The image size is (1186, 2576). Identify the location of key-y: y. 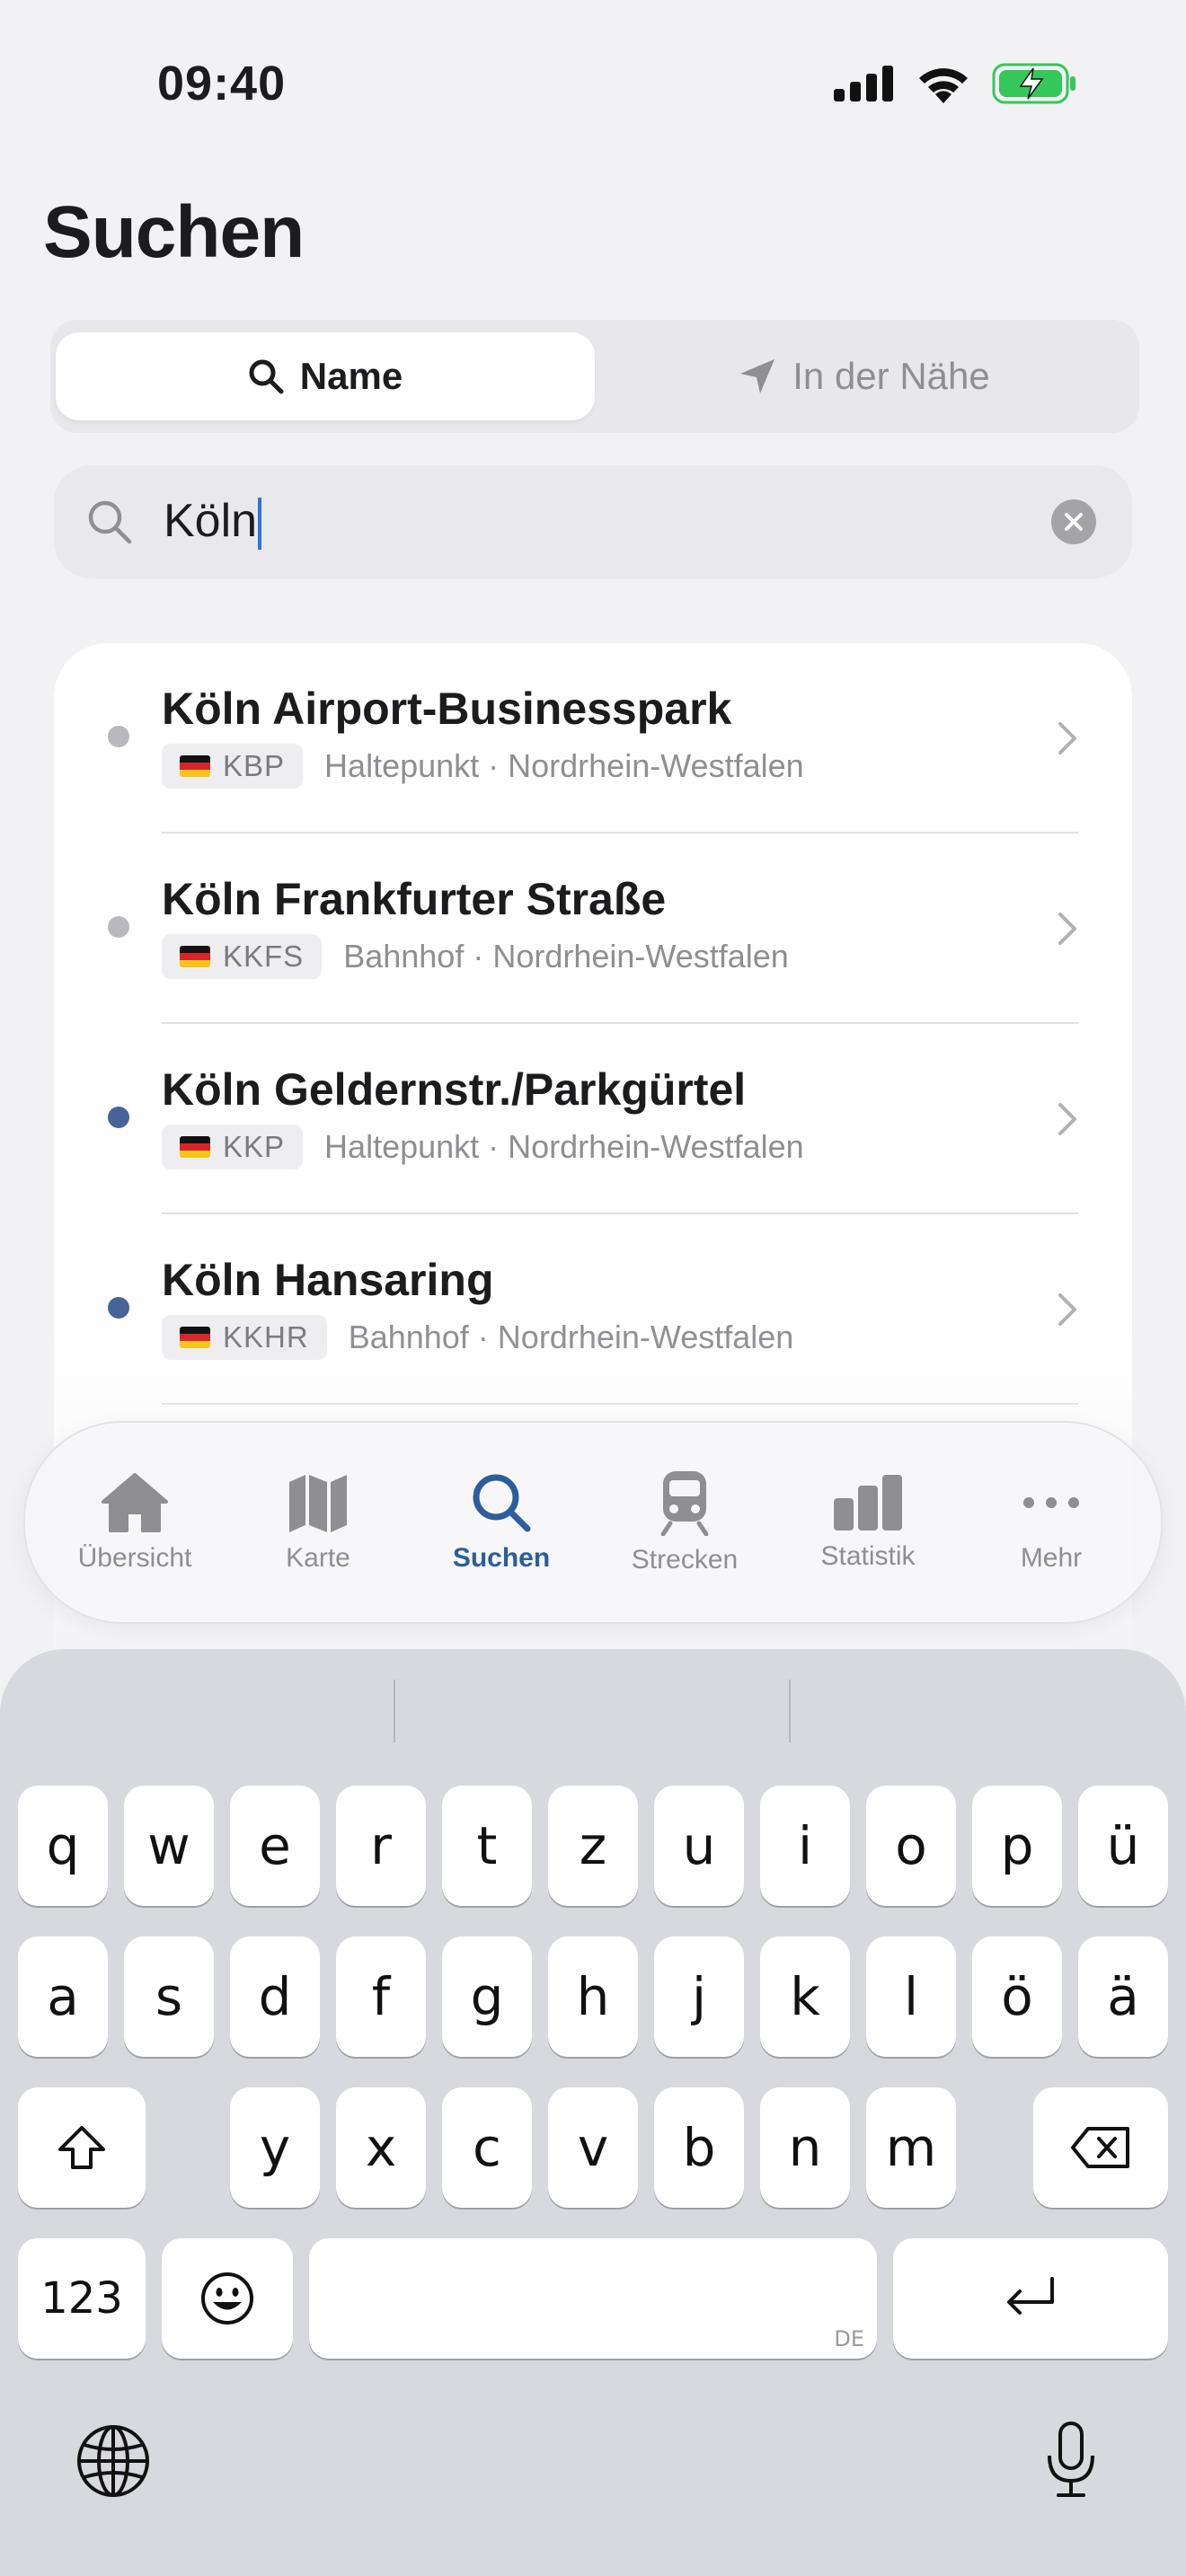
(275, 2147).